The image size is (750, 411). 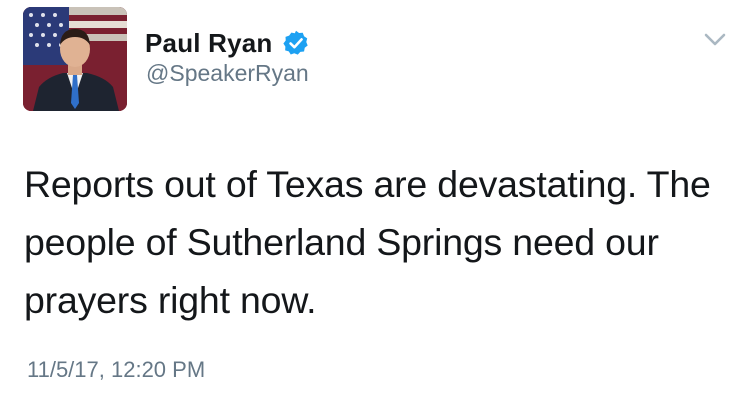 I want to click on author-name-row: Paul Ryan, so click(x=227, y=43).